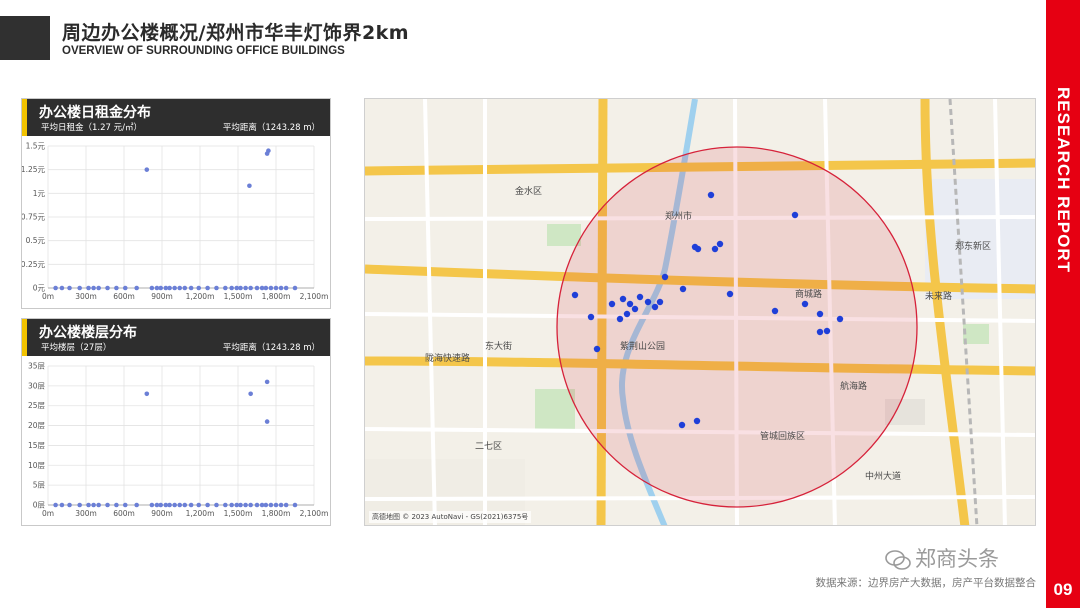 This screenshot has height=608, width=1080. What do you see at coordinates (76, 348) in the screenshot?
I see `floor-average-label: 平均楼层（27层）` at bounding box center [76, 348].